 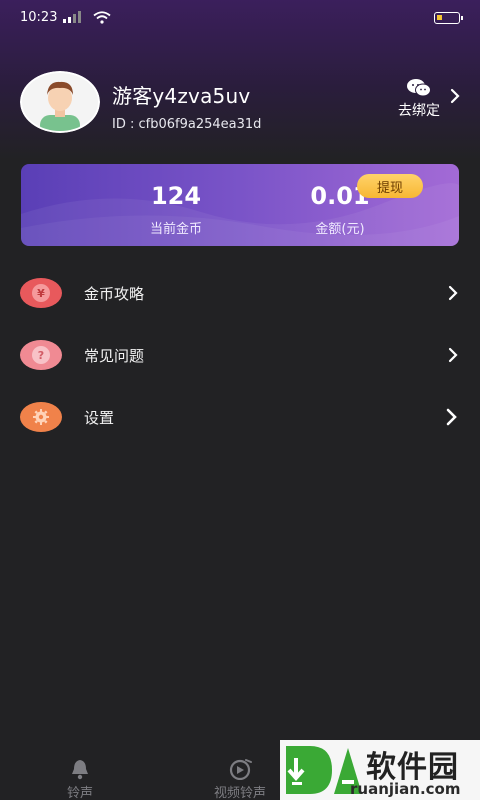 I want to click on menu-item-faq: ? 常见问题, so click(x=240, y=355).